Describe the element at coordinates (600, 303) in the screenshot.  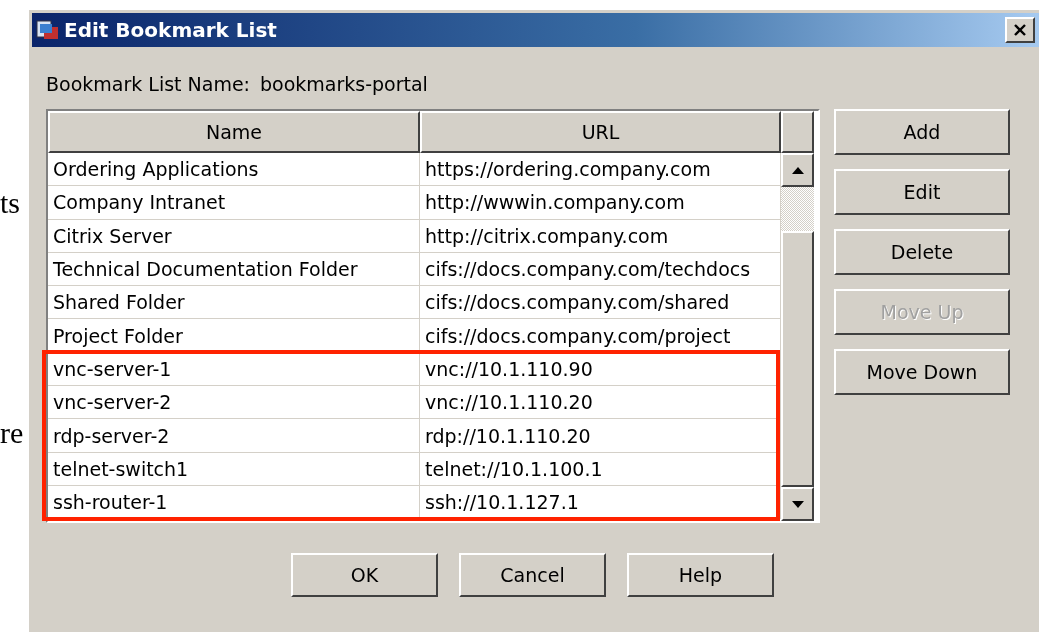
I see `table-cell: cifs://docs.company.com/shared` at that location.